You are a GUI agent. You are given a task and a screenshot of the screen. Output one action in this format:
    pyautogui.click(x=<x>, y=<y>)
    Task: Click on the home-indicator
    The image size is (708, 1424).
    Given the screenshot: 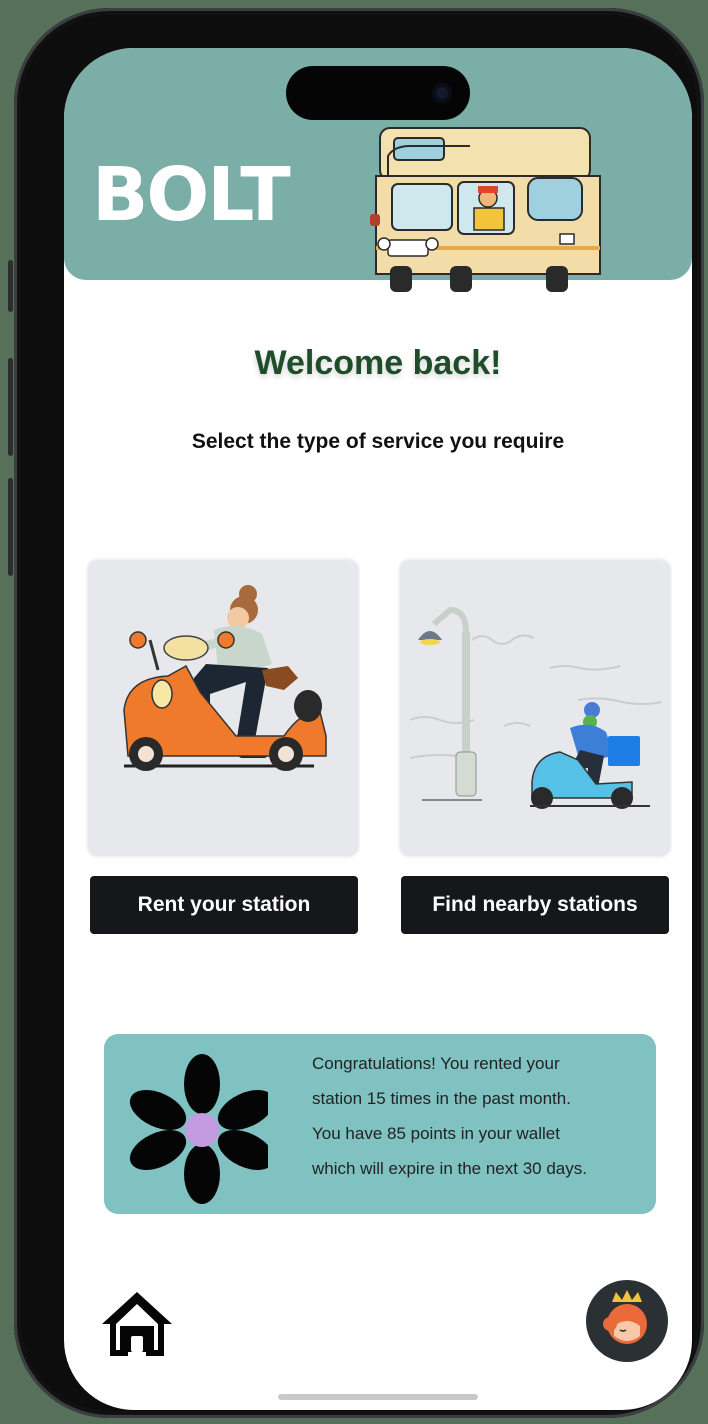 What is the action you would take?
    pyautogui.click(x=378, y=1397)
    